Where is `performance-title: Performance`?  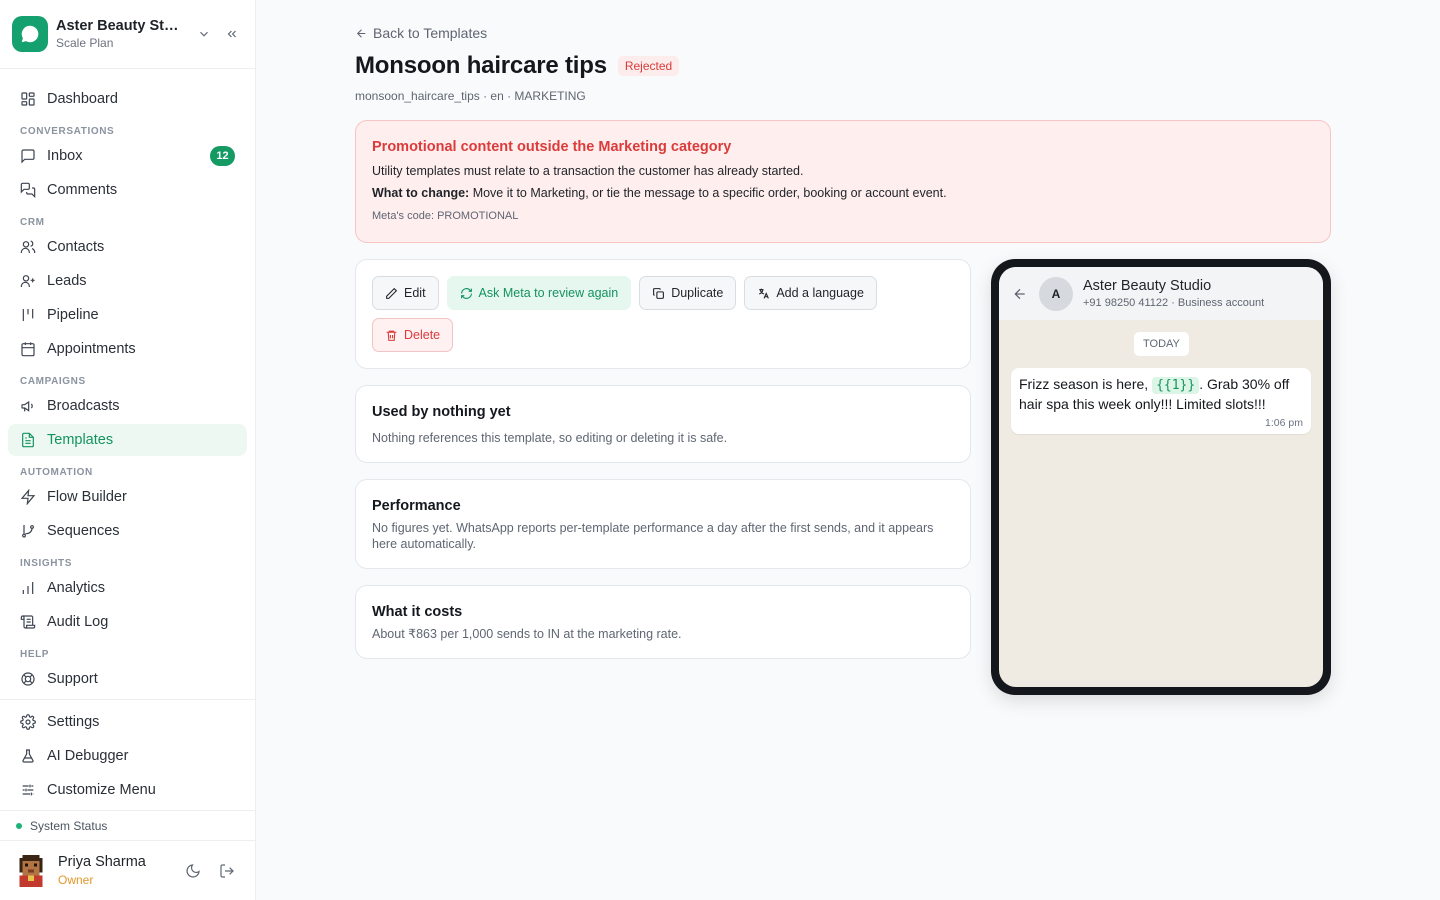 performance-title: Performance is located at coordinates (416, 506).